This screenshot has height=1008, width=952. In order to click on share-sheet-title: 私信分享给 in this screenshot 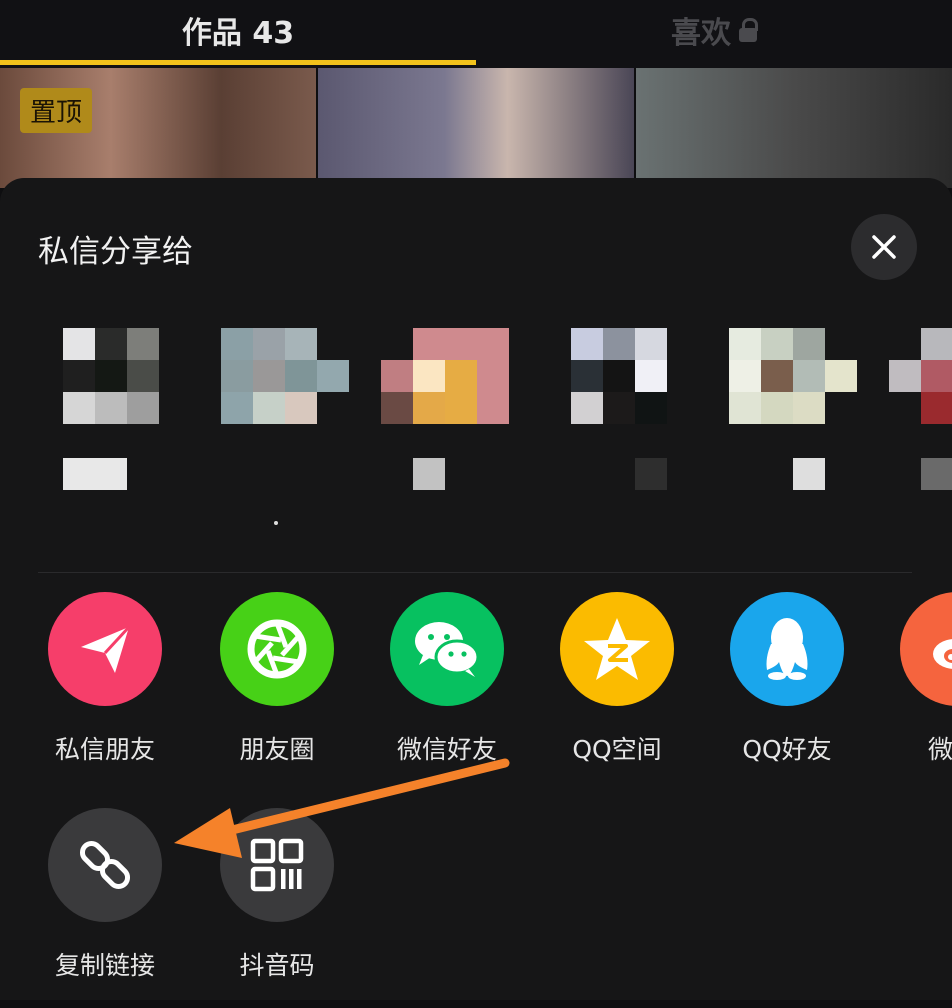, I will do `click(115, 252)`.